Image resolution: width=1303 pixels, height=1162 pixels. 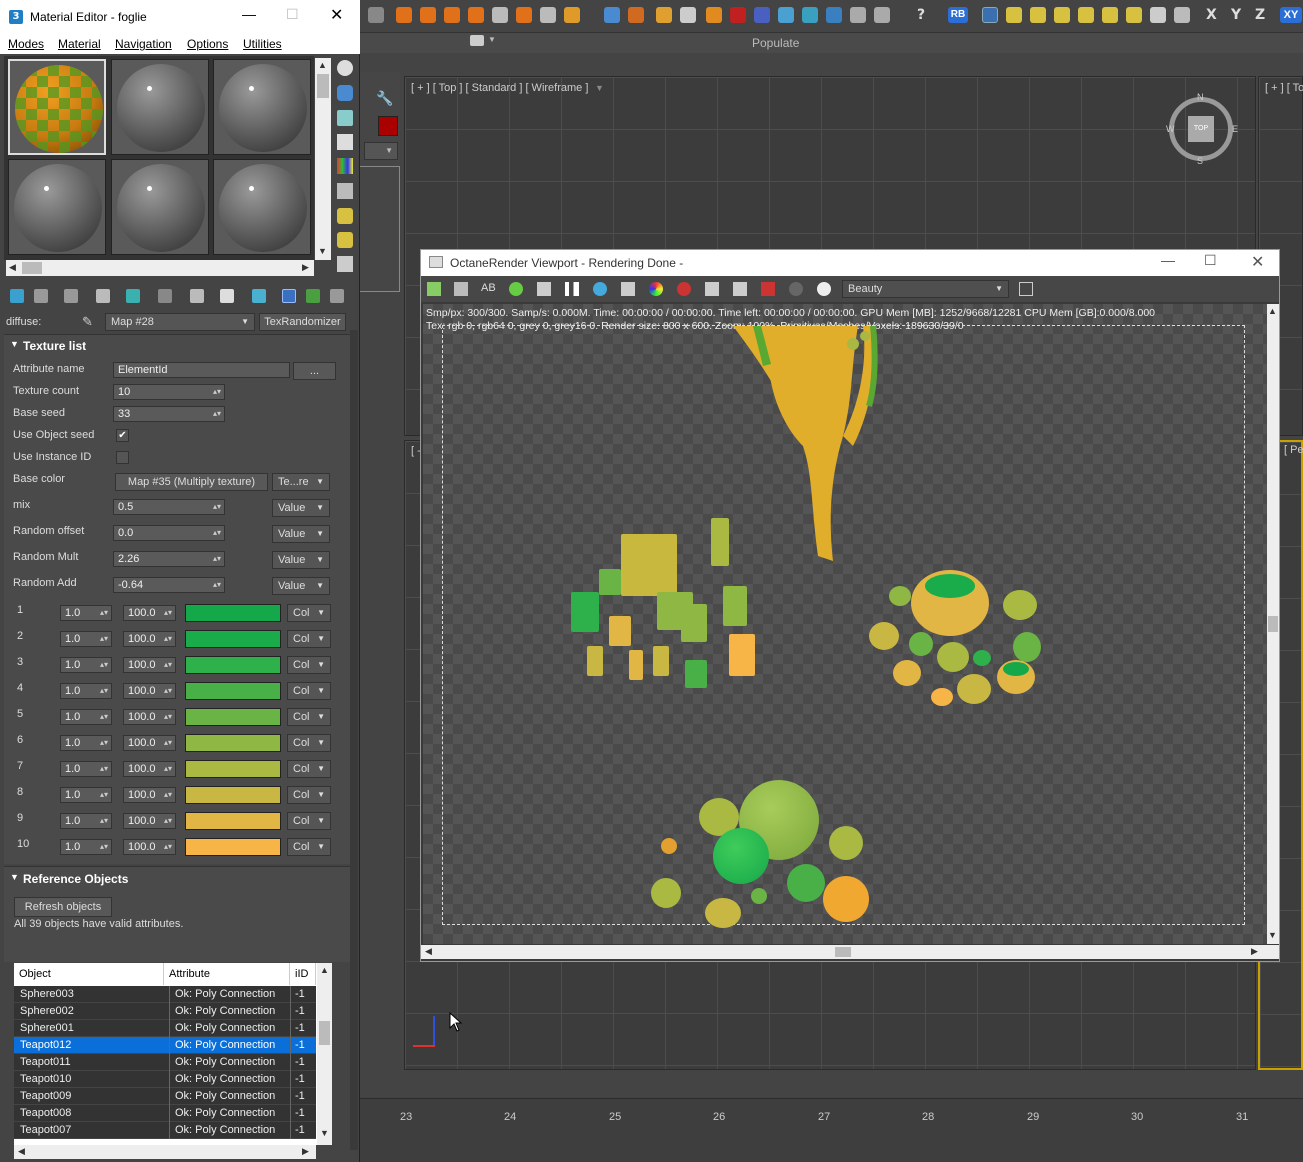 I want to click on restart-render-icon, so click(x=516, y=289).